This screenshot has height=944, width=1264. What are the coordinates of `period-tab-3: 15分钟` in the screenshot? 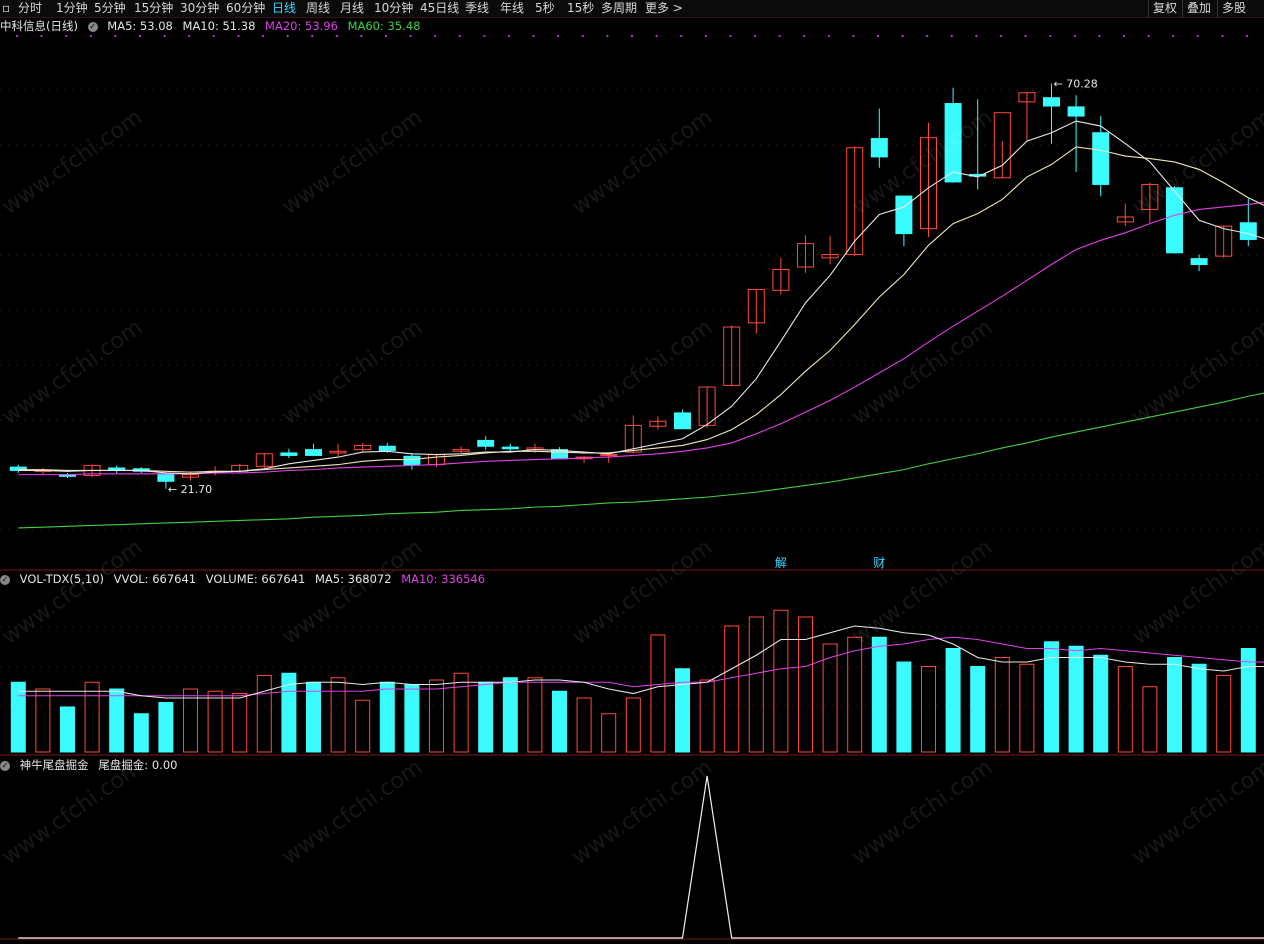 It's located at (153, 8).